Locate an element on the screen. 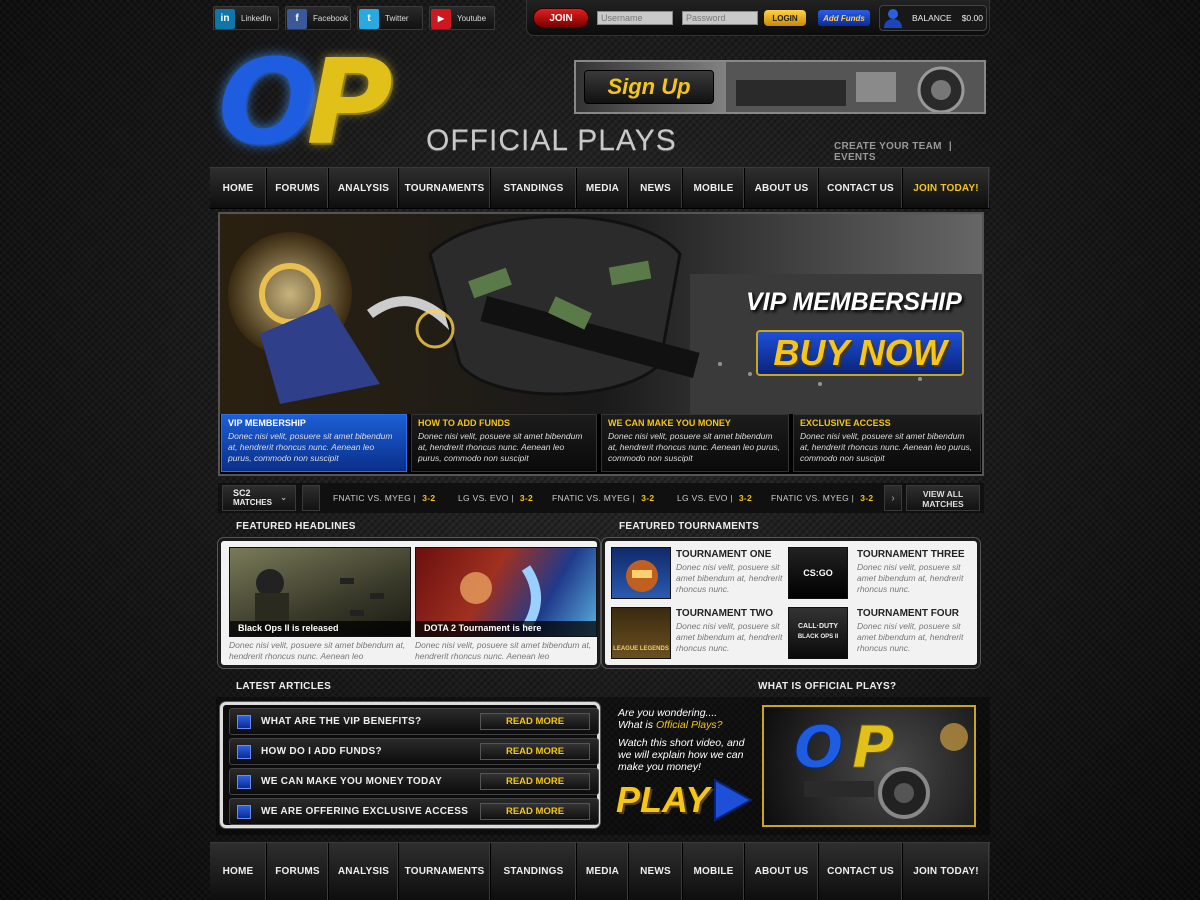  tournament-title: TOURNAMENT ONE is located at coordinates (723, 554).